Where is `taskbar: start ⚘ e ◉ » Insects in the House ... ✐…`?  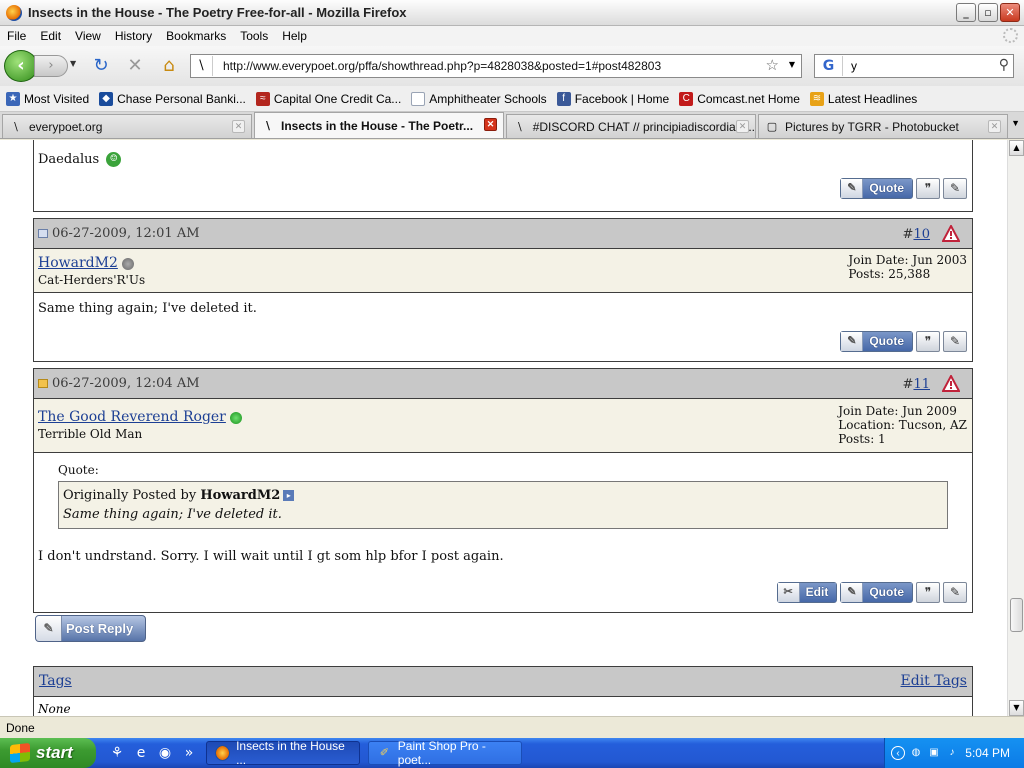
taskbar: start ⚘ e ◉ » Insects in the House ... ✐… is located at coordinates (512, 753).